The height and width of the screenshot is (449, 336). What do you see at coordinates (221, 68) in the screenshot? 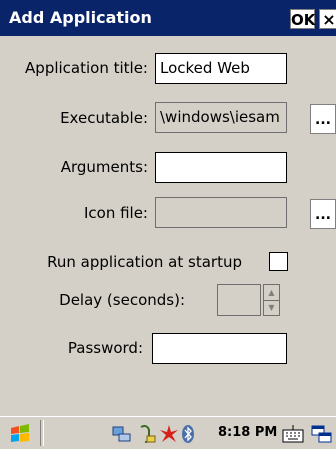
I see `app-title-input: Locked Web` at bounding box center [221, 68].